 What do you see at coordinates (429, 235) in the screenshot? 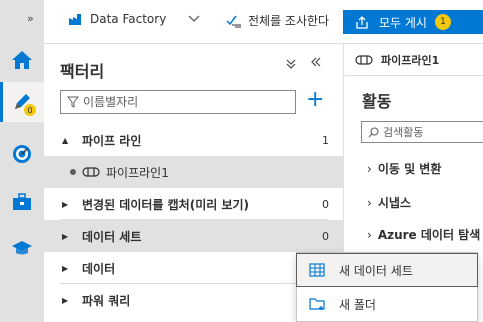
I see `activity-category-label: Azure 데이터 탐색` at bounding box center [429, 235].